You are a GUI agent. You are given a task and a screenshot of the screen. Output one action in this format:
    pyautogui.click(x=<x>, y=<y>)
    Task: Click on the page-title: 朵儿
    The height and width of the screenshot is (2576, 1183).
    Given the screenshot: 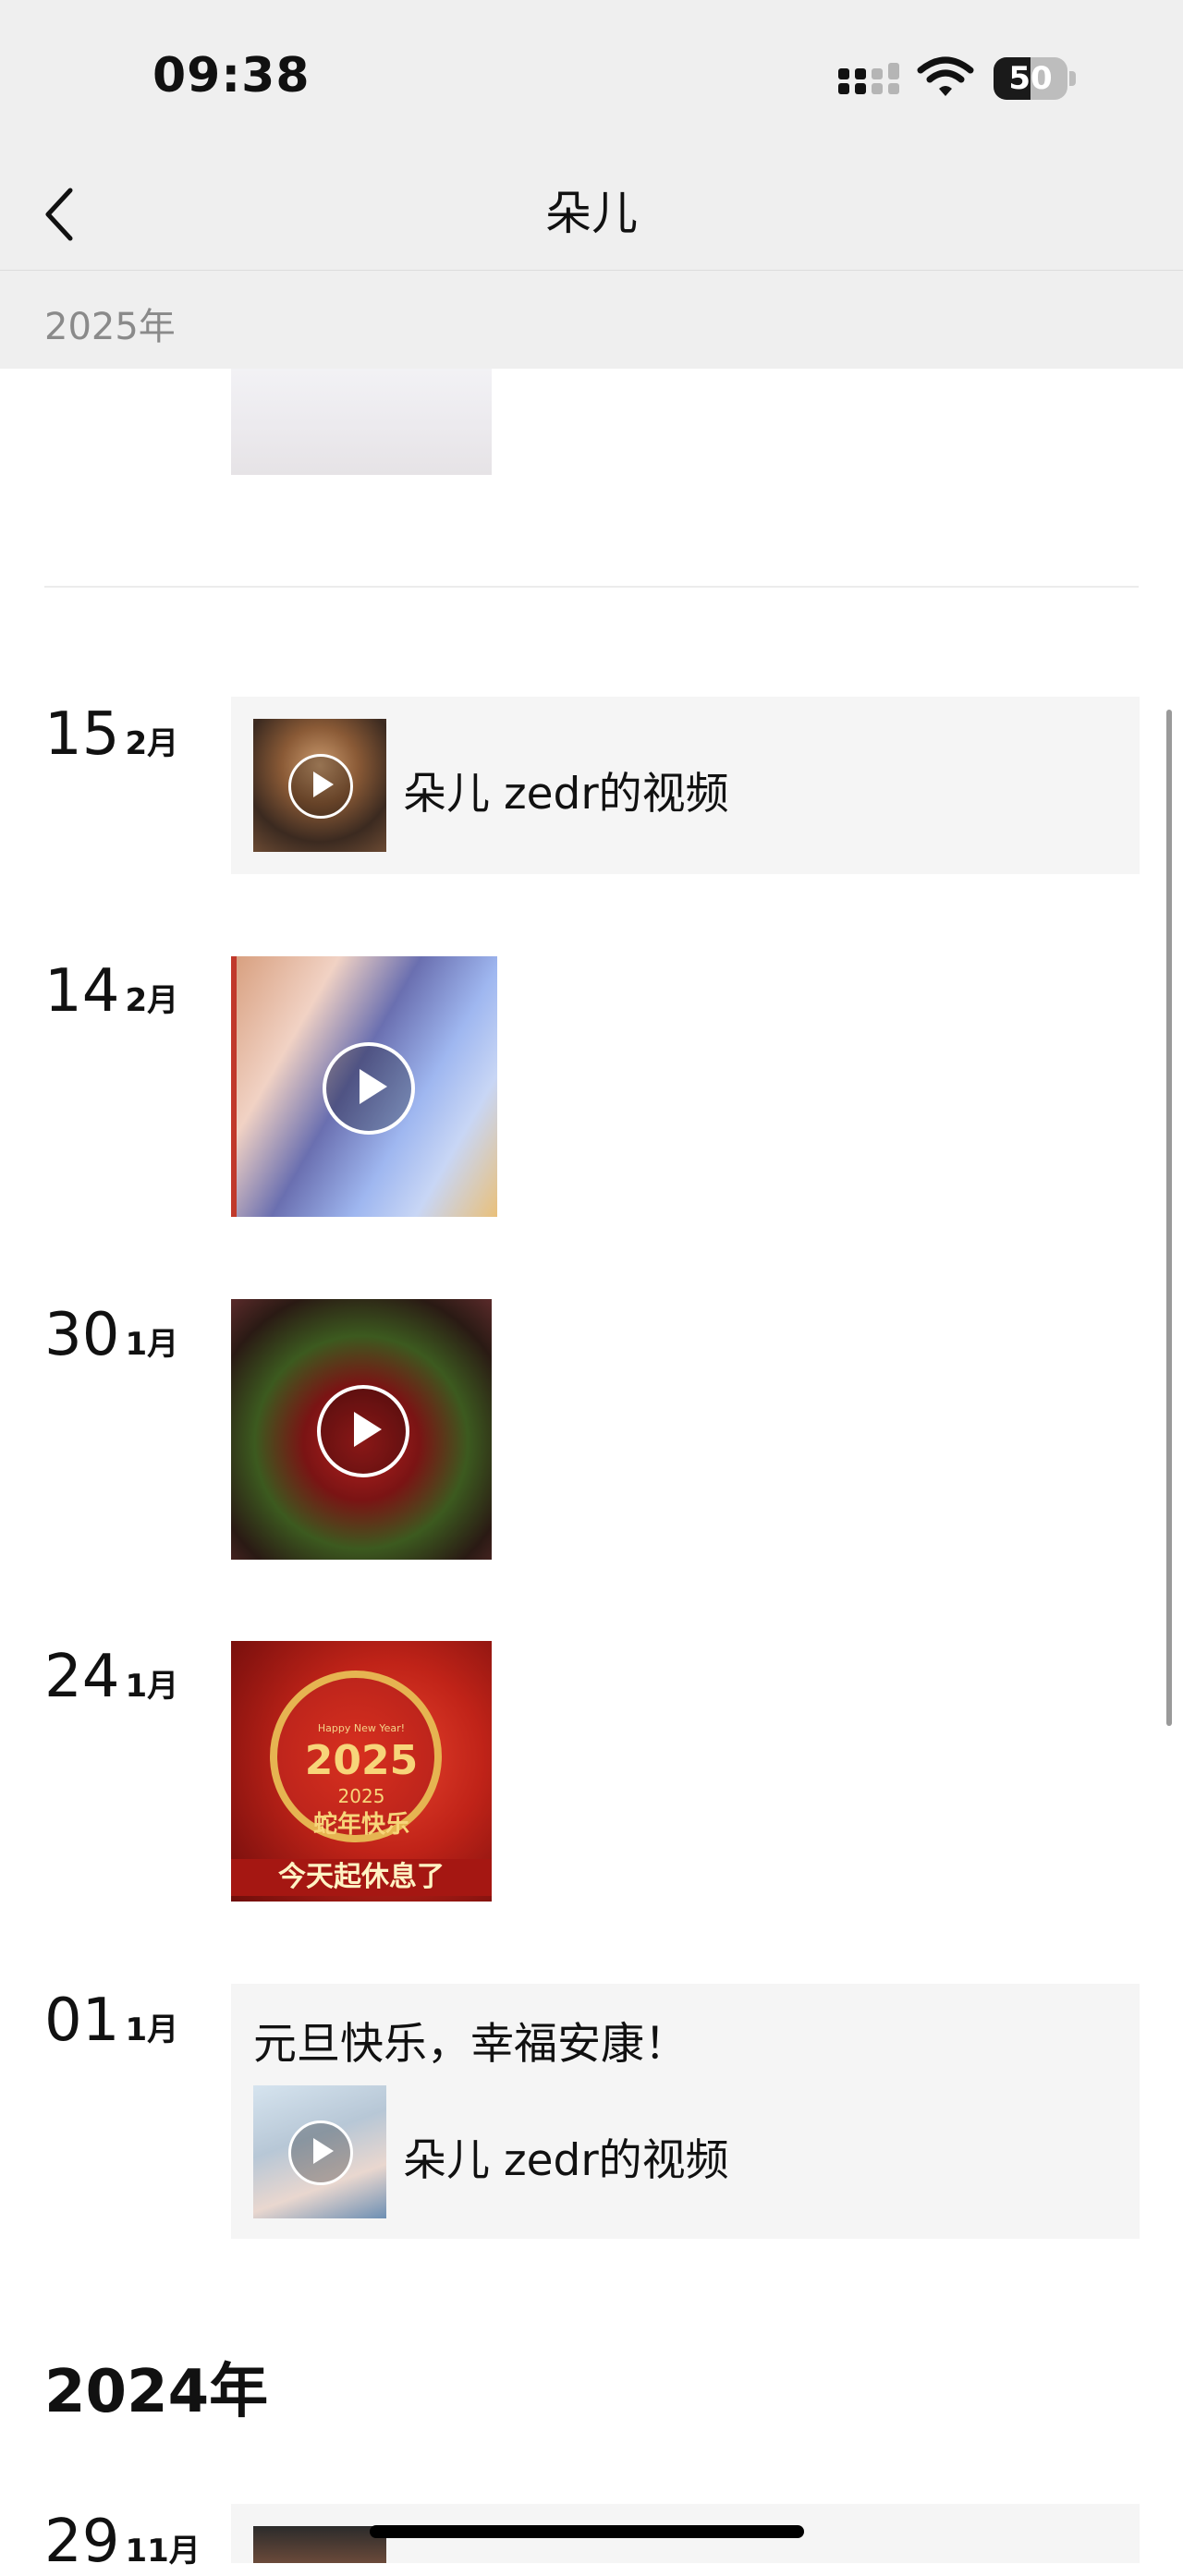 What is the action you would take?
    pyautogui.click(x=592, y=213)
    